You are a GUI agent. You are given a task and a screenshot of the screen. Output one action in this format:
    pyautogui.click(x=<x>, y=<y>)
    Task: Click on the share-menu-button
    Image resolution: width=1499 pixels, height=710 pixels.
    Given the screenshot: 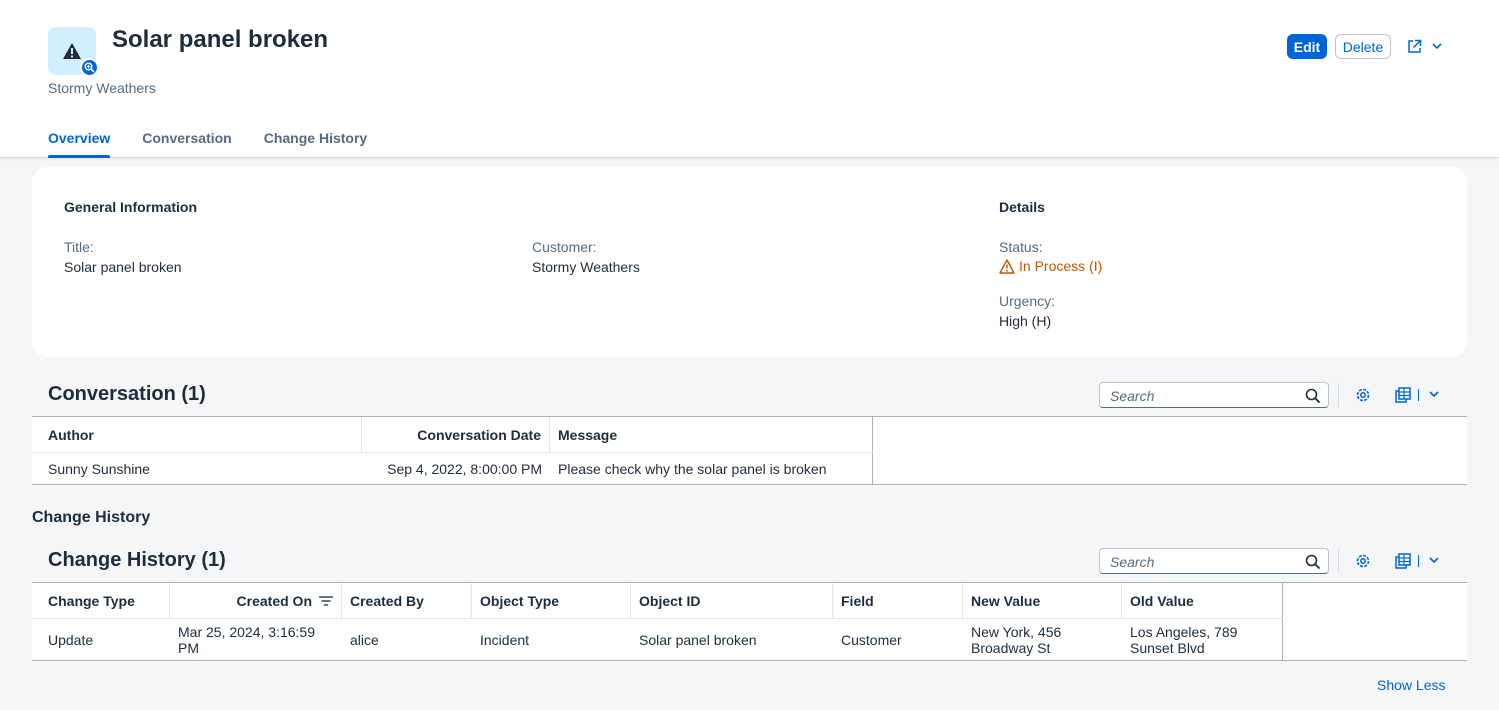 What is the action you would take?
    pyautogui.click(x=1425, y=46)
    